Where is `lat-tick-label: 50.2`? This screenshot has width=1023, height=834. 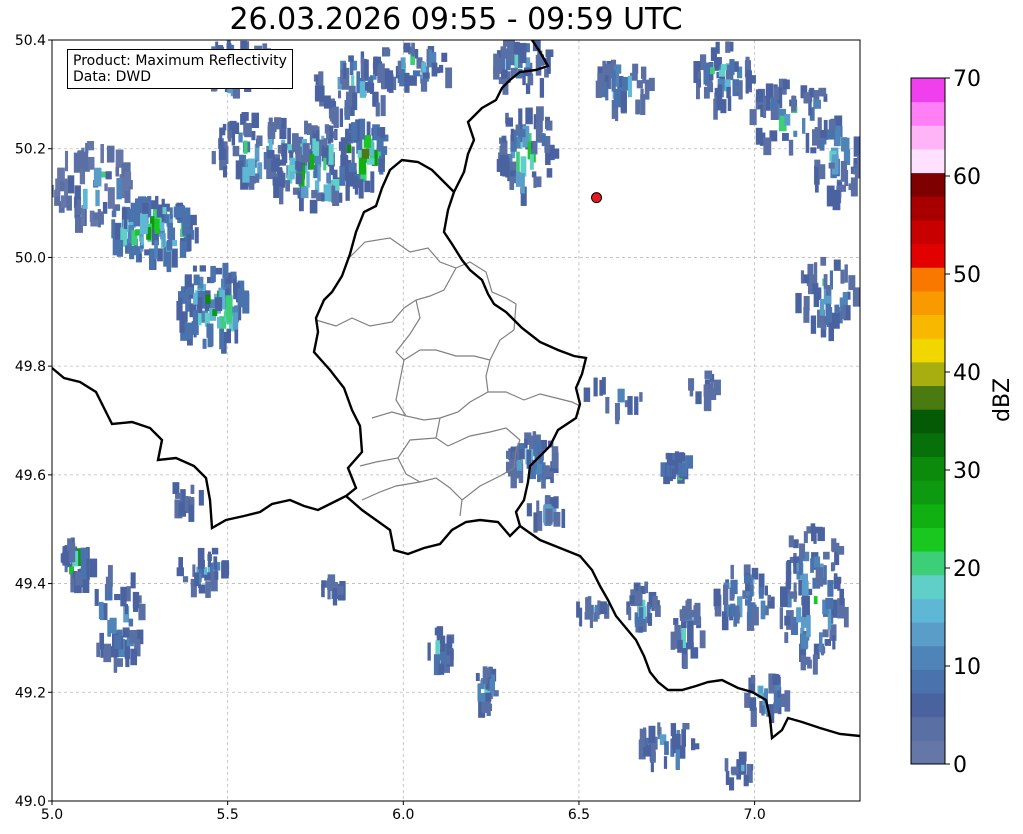 lat-tick-label: 50.2 is located at coordinates (30, 150).